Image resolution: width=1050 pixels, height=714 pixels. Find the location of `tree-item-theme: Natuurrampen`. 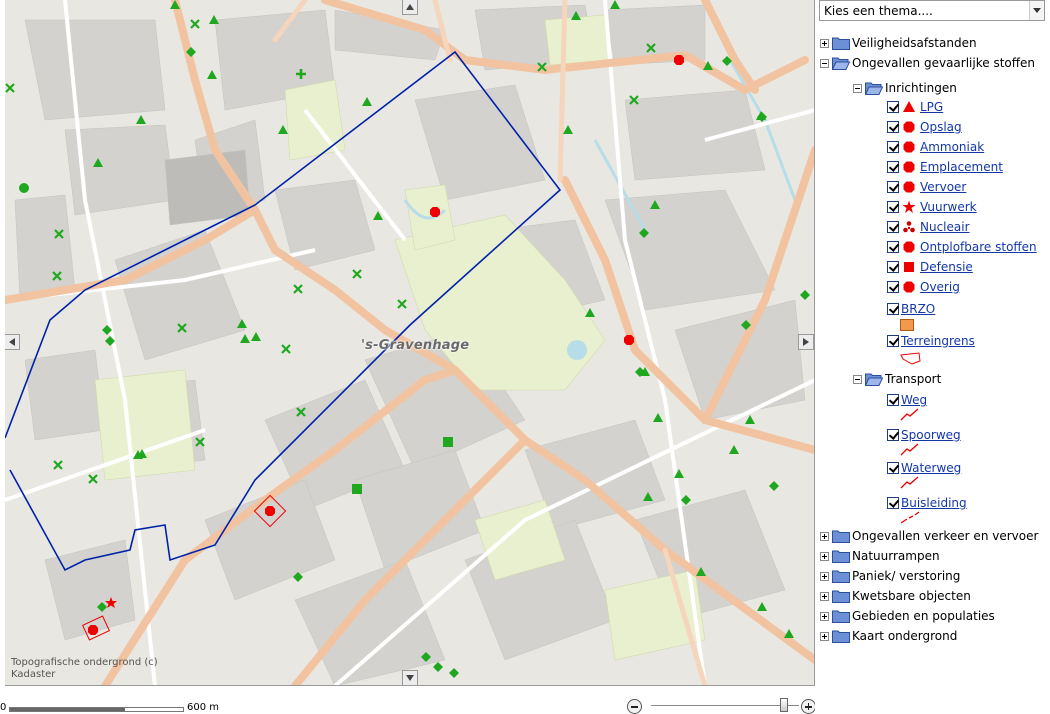

tree-item-theme: Natuurrampen is located at coordinates (880, 556).